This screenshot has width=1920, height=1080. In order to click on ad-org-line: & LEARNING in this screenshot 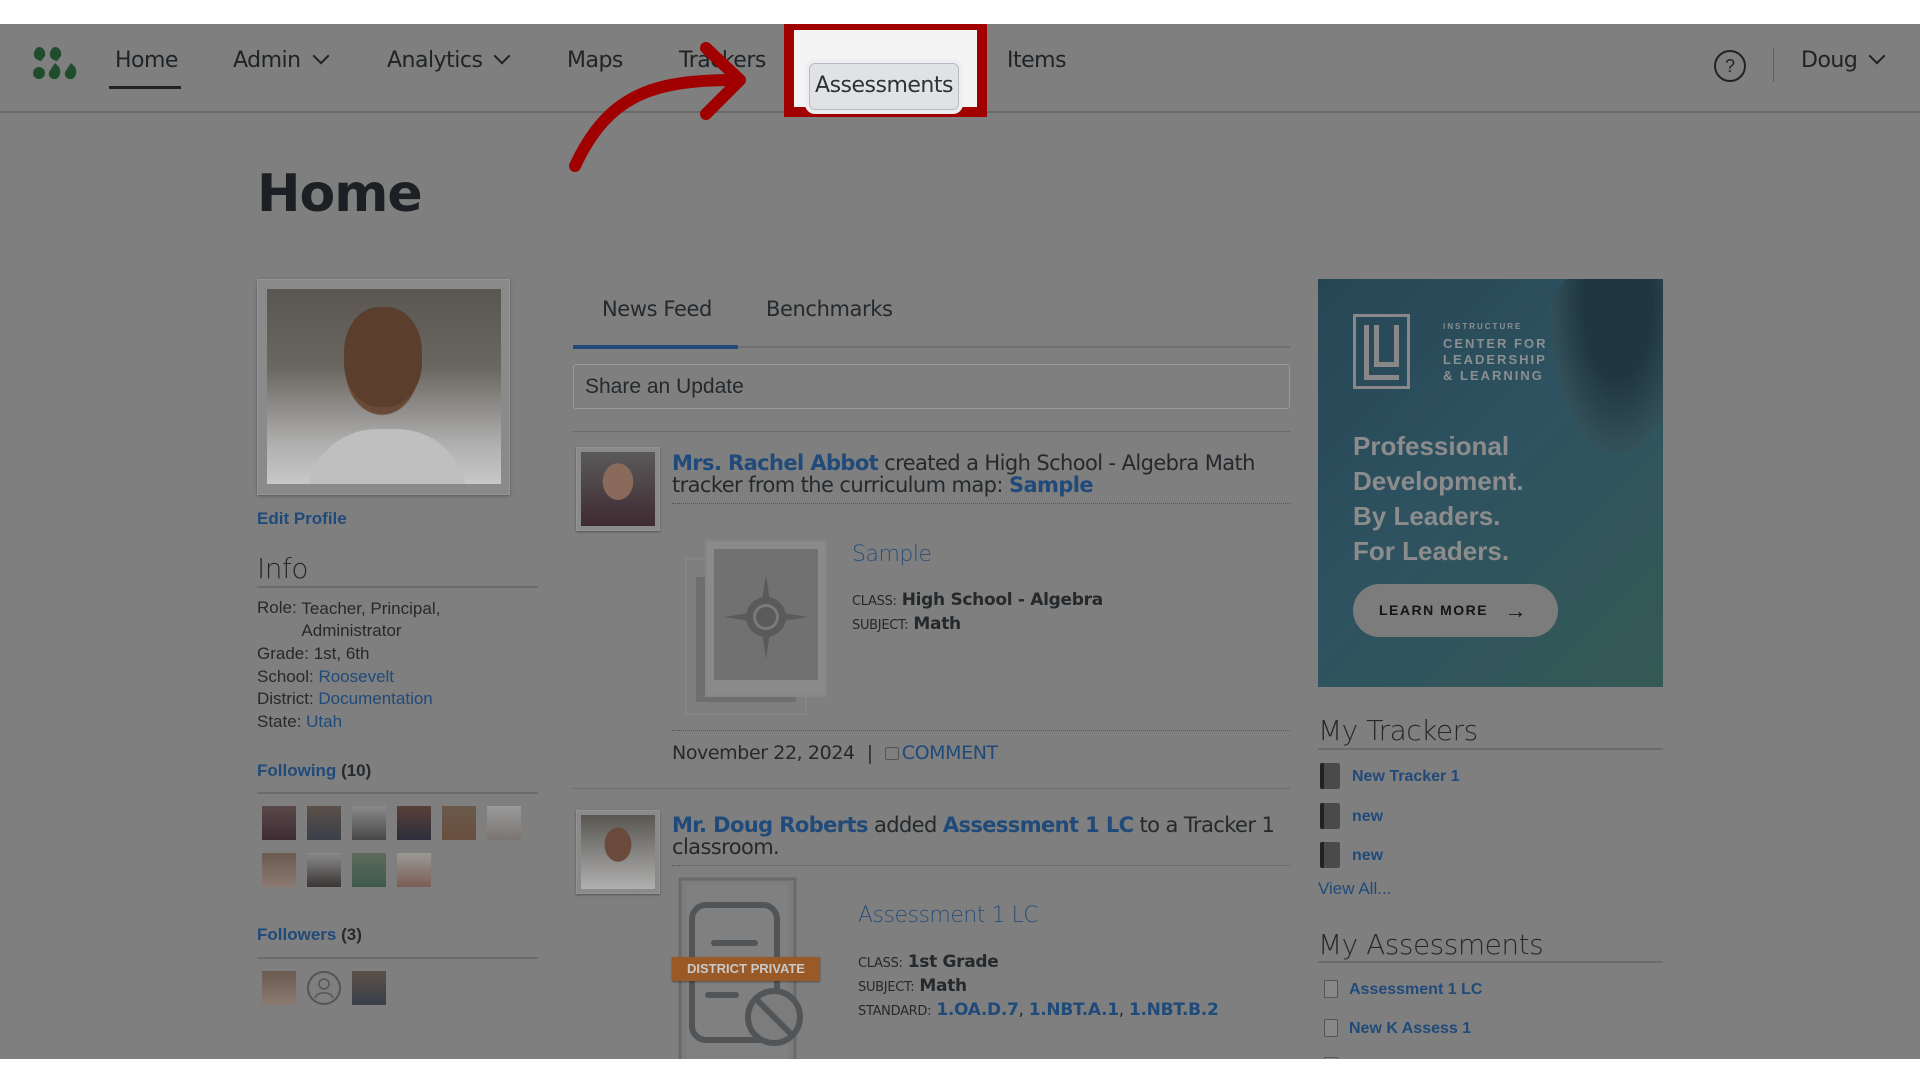, I will do `click(1493, 375)`.